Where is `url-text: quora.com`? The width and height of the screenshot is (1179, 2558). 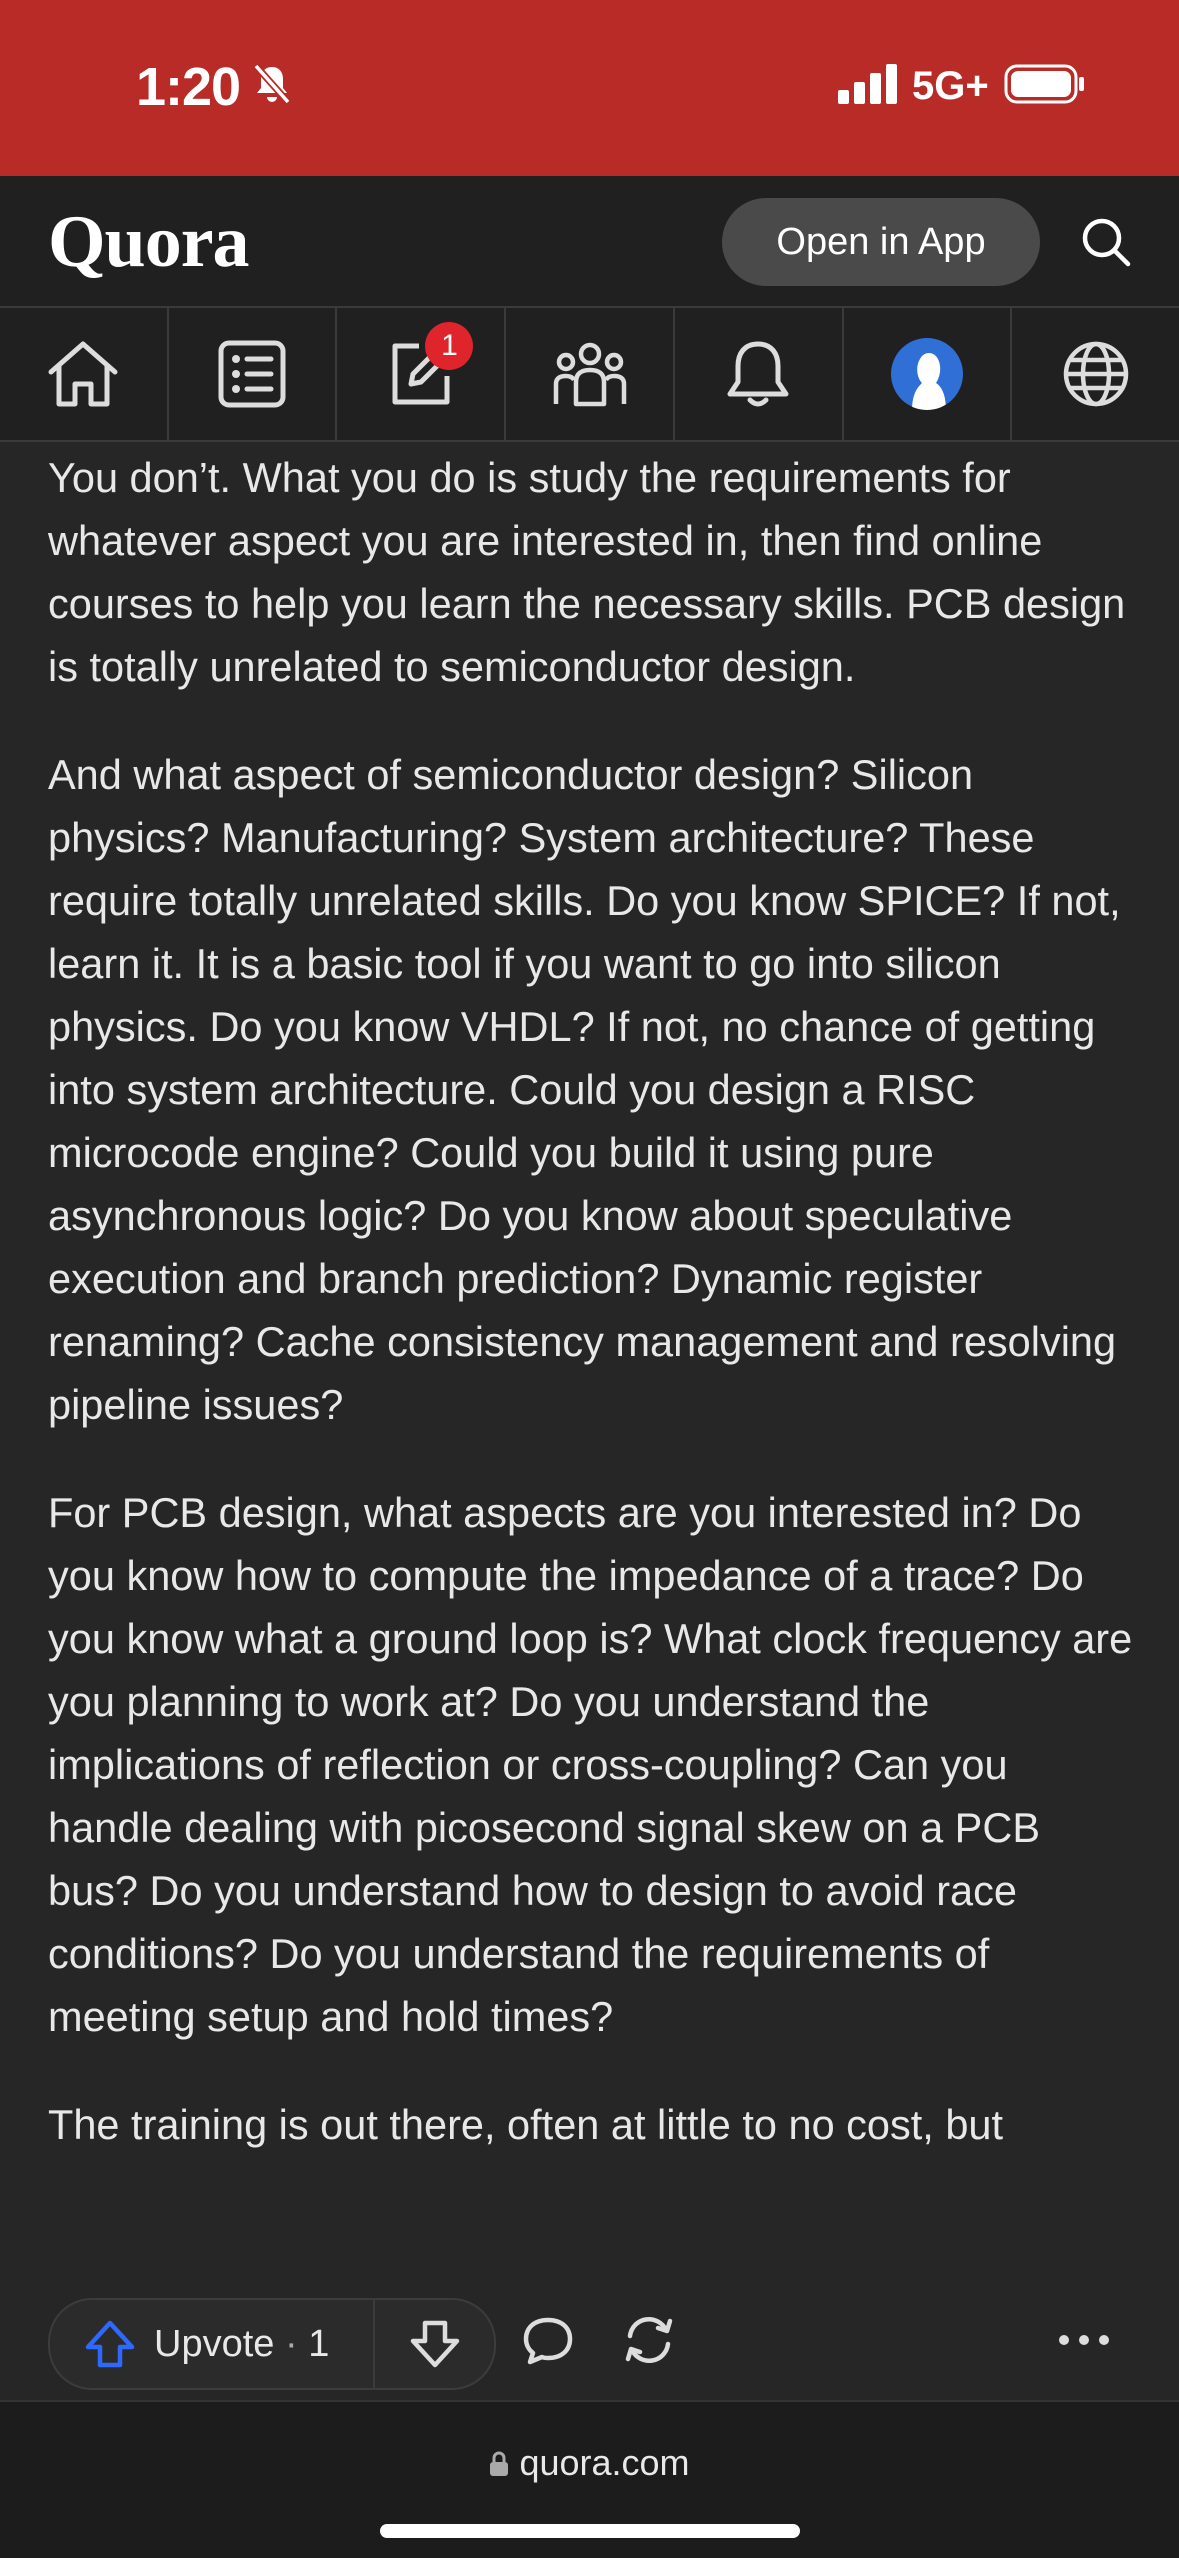 url-text: quora.com is located at coordinates (604, 2462).